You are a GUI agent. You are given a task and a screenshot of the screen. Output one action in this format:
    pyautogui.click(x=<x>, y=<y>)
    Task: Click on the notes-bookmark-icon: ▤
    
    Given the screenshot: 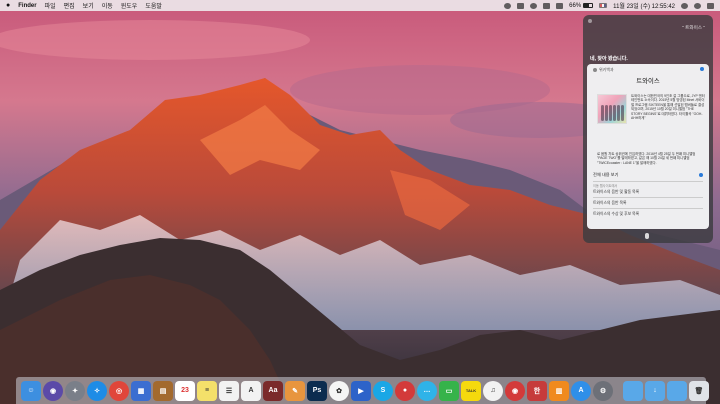 What is the action you would take?
    pyautogui.click(x=163, y=390)
    